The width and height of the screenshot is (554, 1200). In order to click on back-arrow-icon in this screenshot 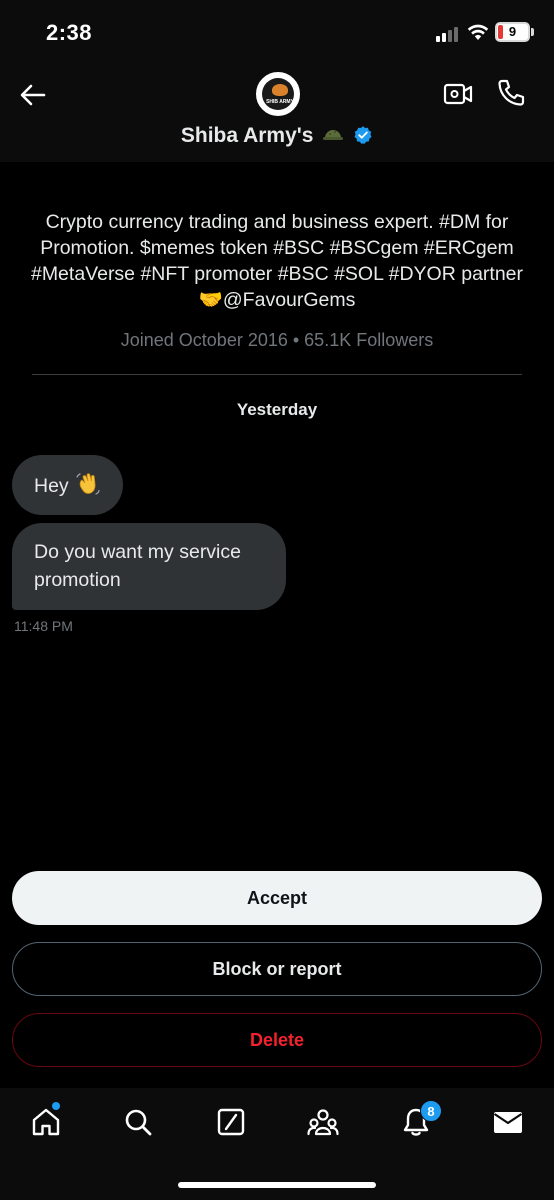, I will do `click(33, 95)`.